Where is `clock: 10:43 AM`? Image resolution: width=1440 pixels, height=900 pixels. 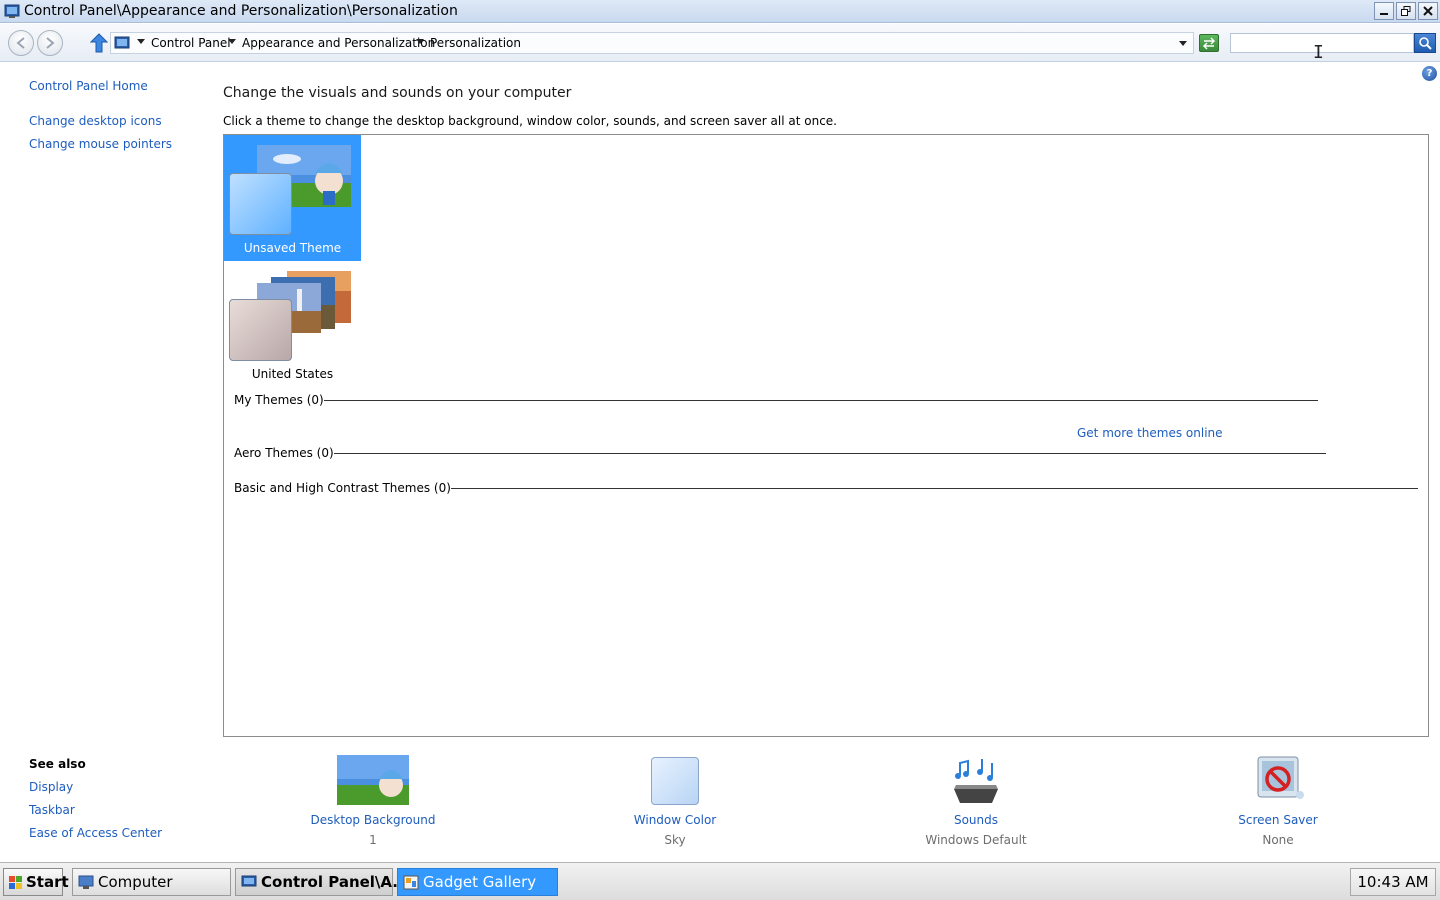
clock: 10:43 AM is located at coordinates (1393, 882).